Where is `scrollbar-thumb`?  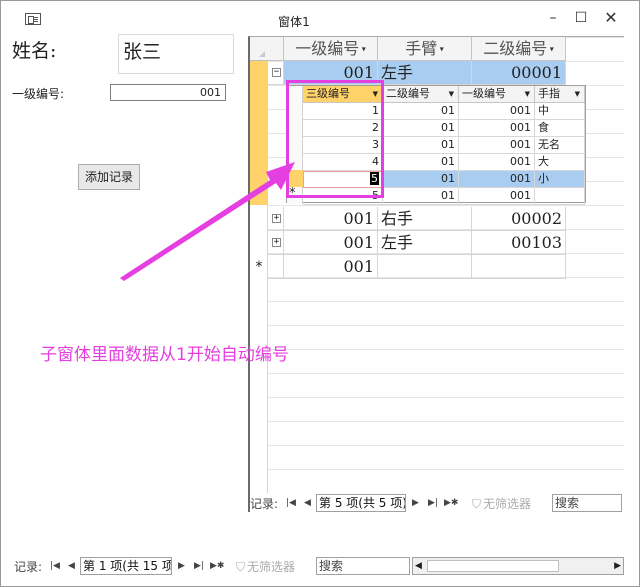
scrollbar-thumb is located at coordinates (493, 566).